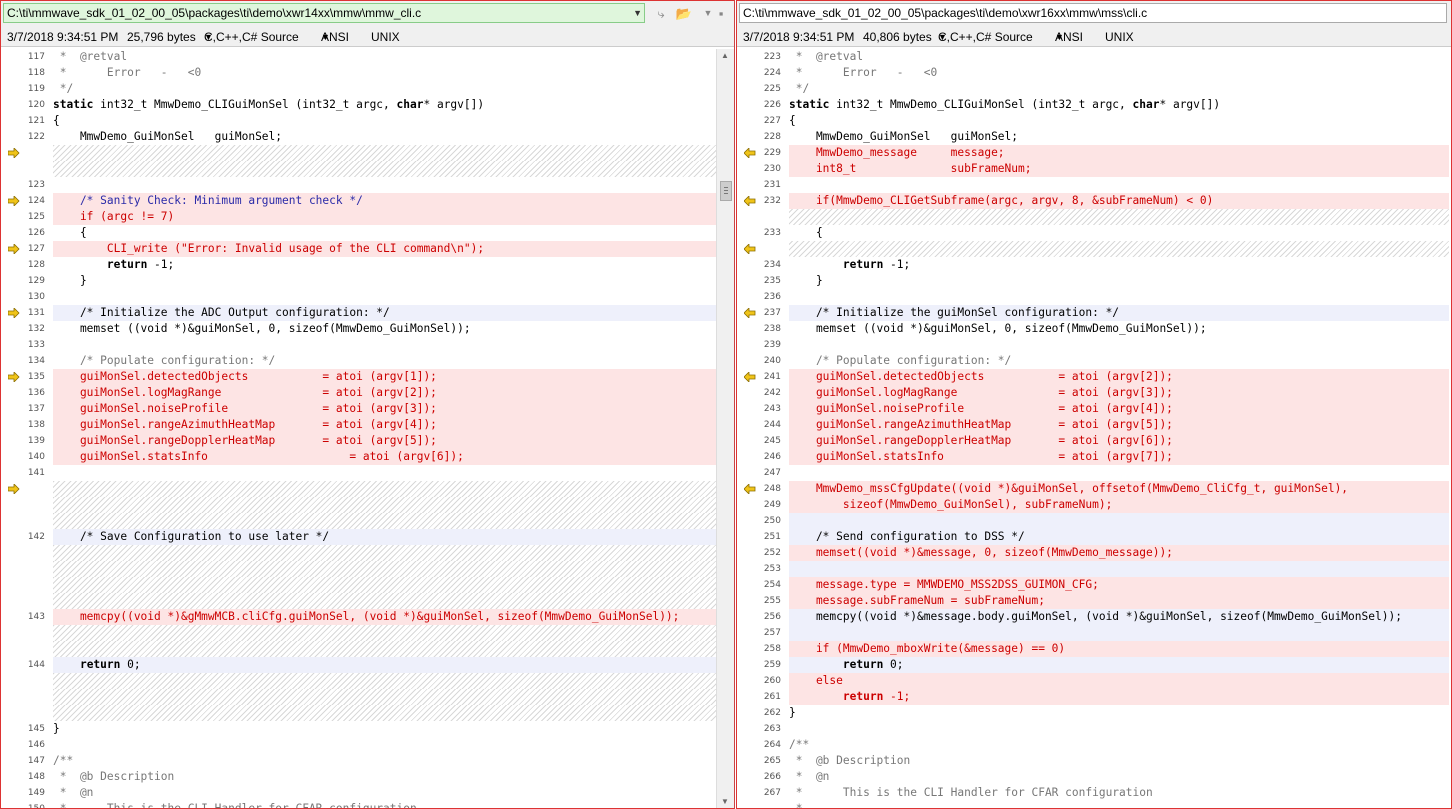 The image size is (1452, 809). Describe the element at coordinates (358, 745) in the screenshot. I see `code-line: 146` at that location.